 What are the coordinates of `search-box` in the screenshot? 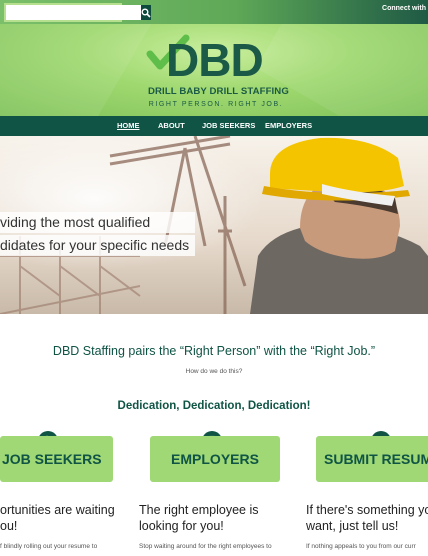 It's located at (77, 12).